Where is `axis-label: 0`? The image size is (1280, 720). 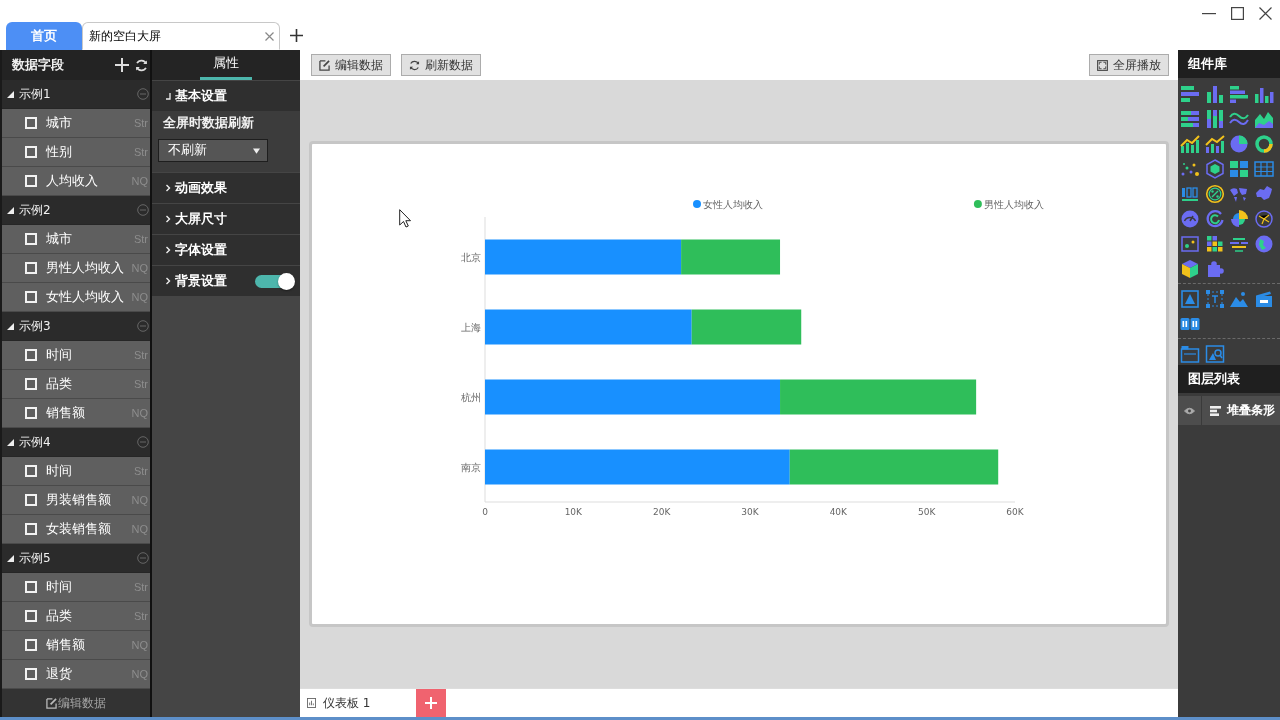
axis-label: 0 is located at coordinates (485, 512).